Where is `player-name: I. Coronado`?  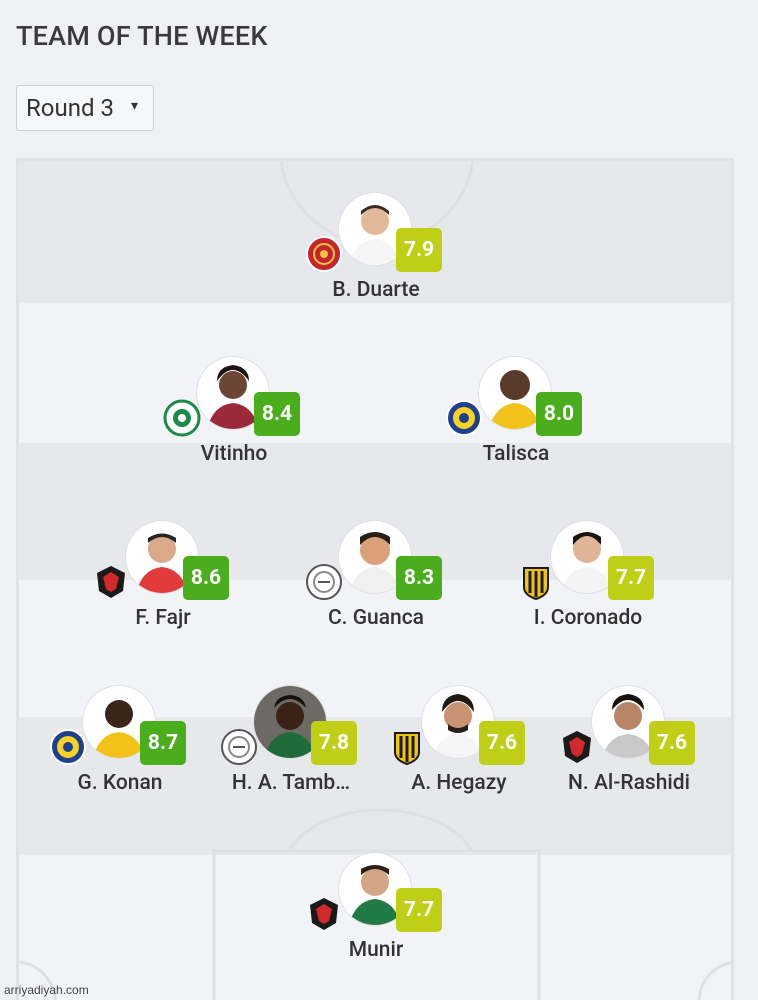 player-name: I. Coronado is located at coordinates (588, 618).